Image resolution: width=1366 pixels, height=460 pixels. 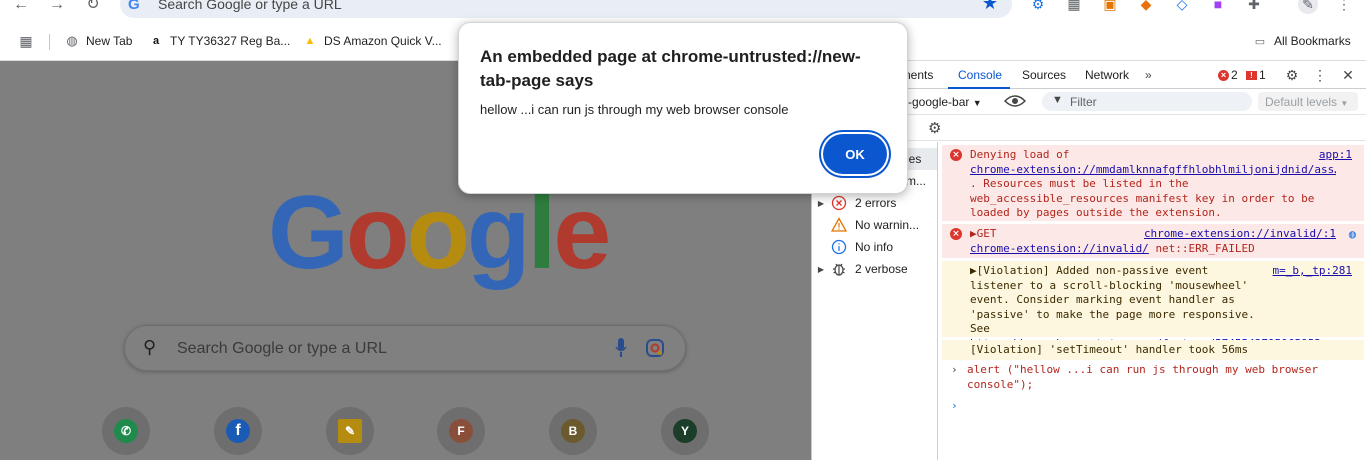 What do you see at coordinates (72, 40) in the screenshot?
I see `globe-icon: ◍` at bounding box center [72, 40].